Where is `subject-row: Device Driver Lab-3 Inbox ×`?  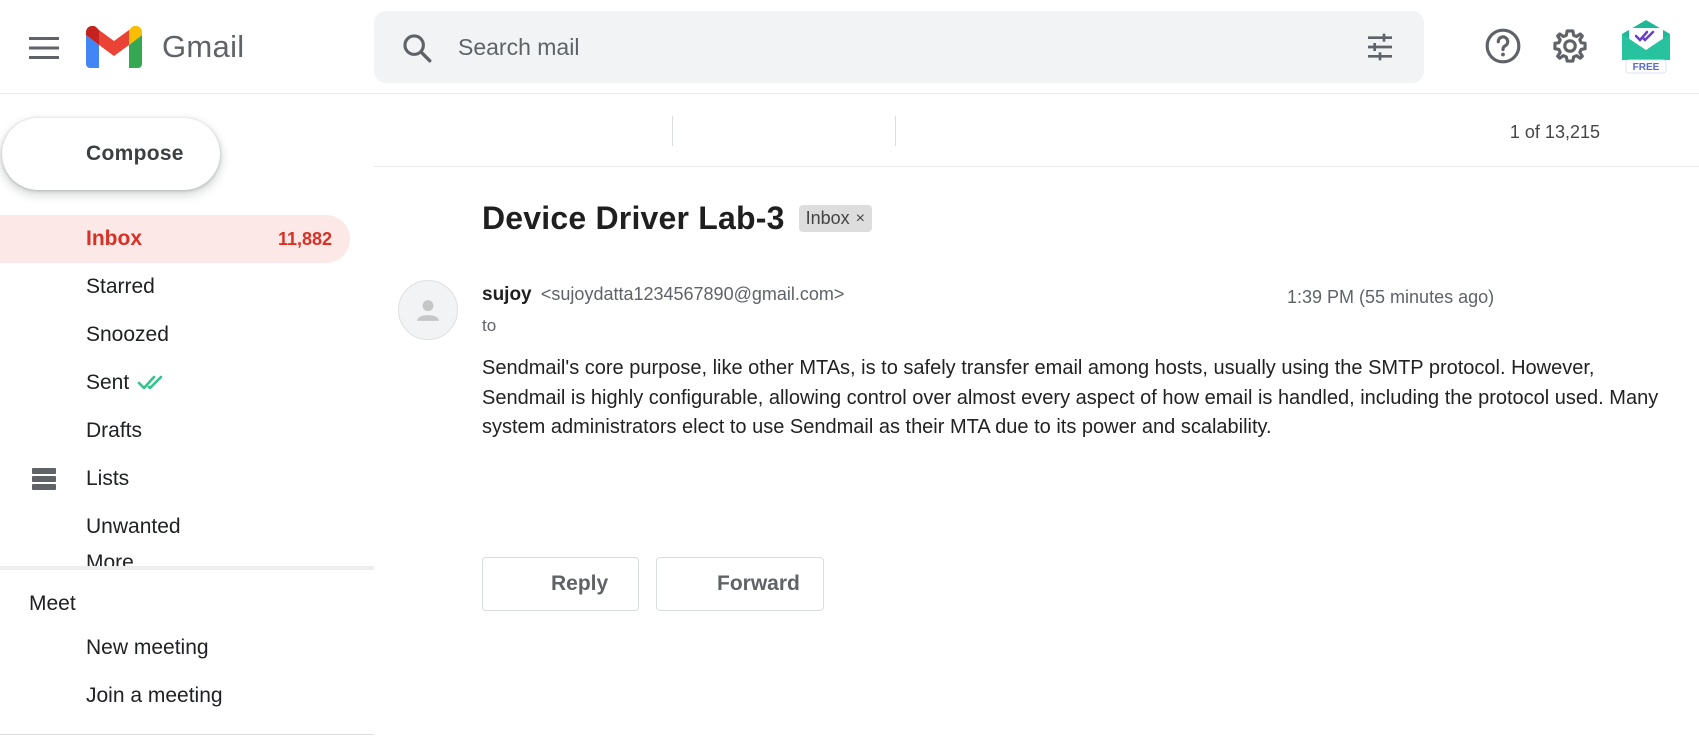 subject-row: Device Driver Lab-3 Inbox × is located at coordinates (677, 218).